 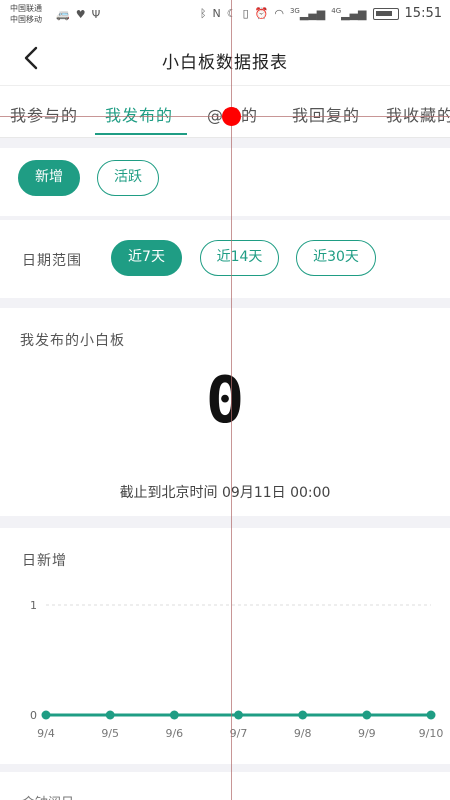 I want to click on x-tick-label: 9/4, so click(x=46, y=733).